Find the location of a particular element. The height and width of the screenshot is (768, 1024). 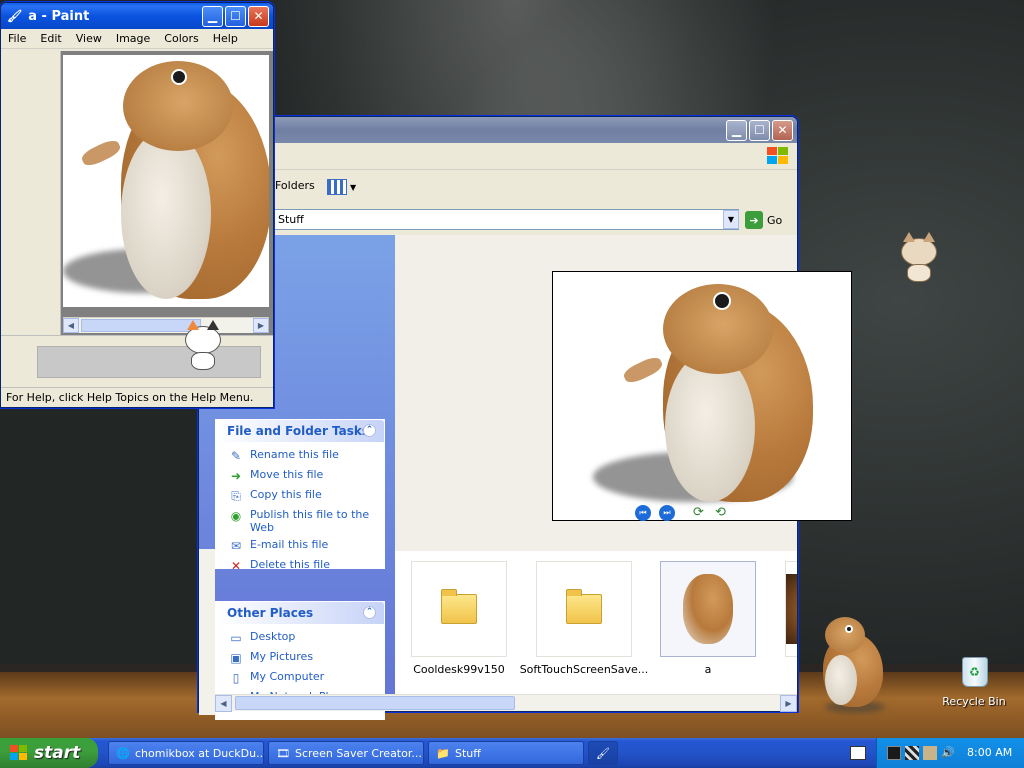

task-link: ➜ Move this file is located at coordinates (300, 476).